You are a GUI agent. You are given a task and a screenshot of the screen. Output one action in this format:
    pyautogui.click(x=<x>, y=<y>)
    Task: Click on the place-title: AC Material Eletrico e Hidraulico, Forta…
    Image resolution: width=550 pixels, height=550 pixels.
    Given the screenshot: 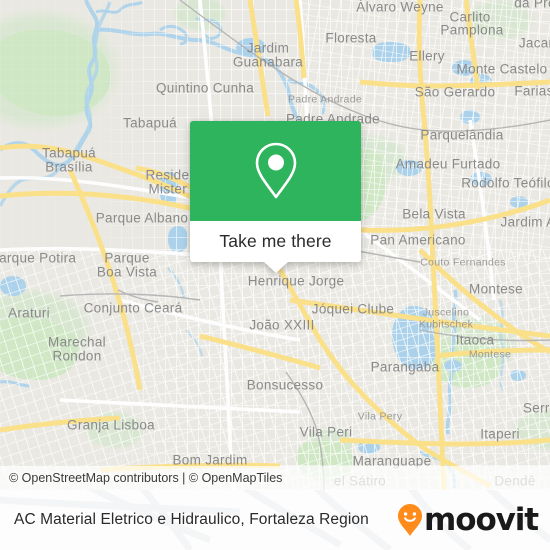 What is the action you would take?
    pyautogui.click(x=191, y=519)
    